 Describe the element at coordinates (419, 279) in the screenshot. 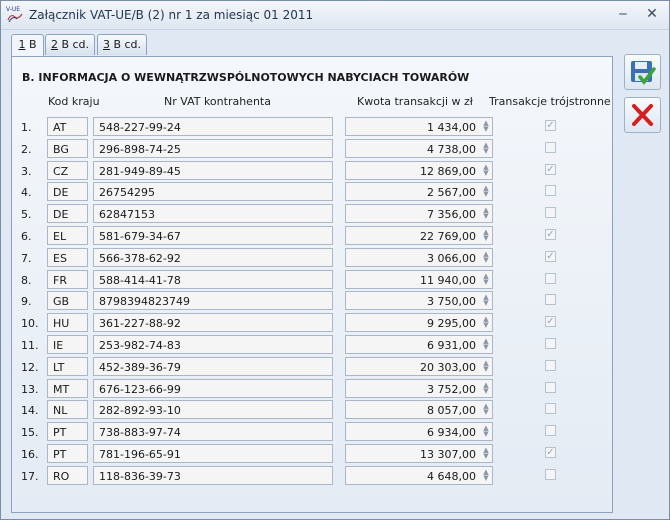

I see `amount-field: 11 940,00 ▲ ▼` at that location.